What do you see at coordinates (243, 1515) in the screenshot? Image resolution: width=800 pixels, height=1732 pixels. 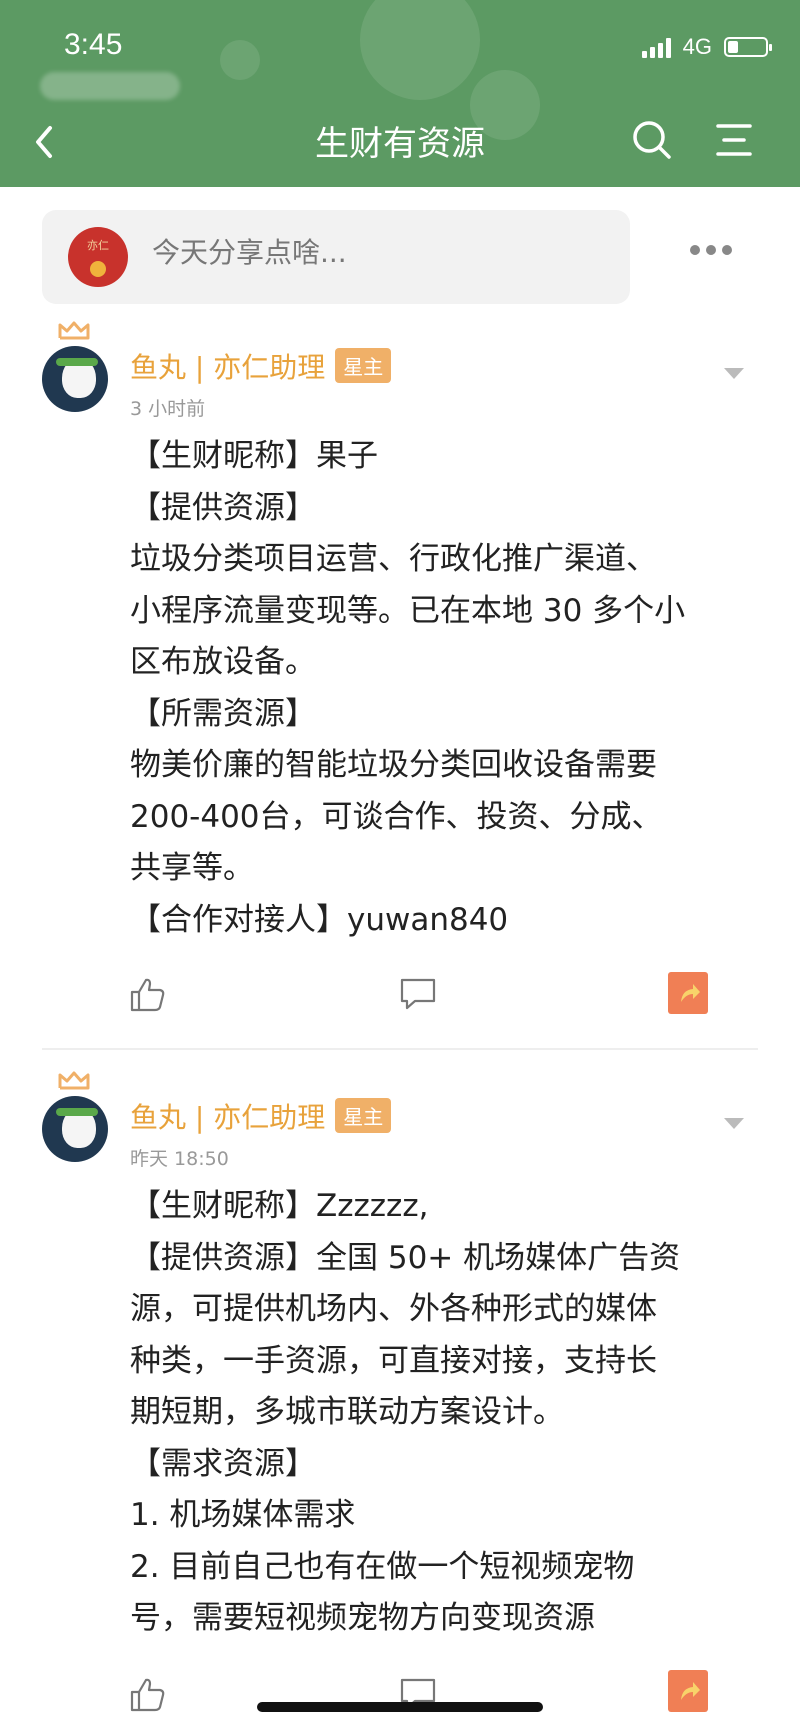 I see `post-line: 1. 机场媒体需求` at bounding box center [243, 1515].